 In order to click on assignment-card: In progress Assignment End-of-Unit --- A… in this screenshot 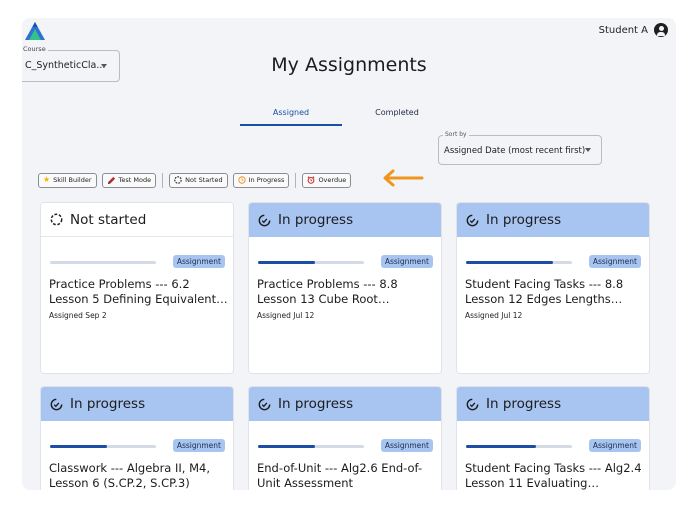, I will do `click(345, 438)`.